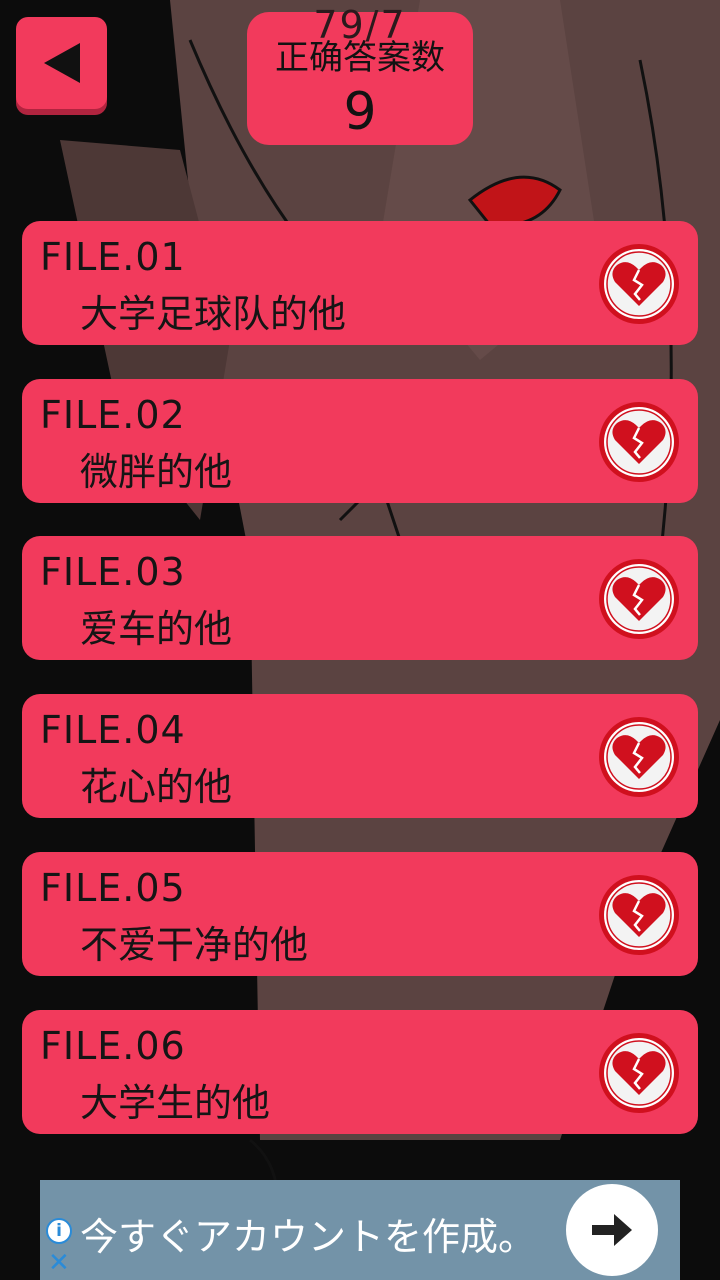 The width and height of the screenshot is (720, 1280). I want to click on ad-banner: i ✕ 今すぐアカウントを作成。, so click(360, 1230).